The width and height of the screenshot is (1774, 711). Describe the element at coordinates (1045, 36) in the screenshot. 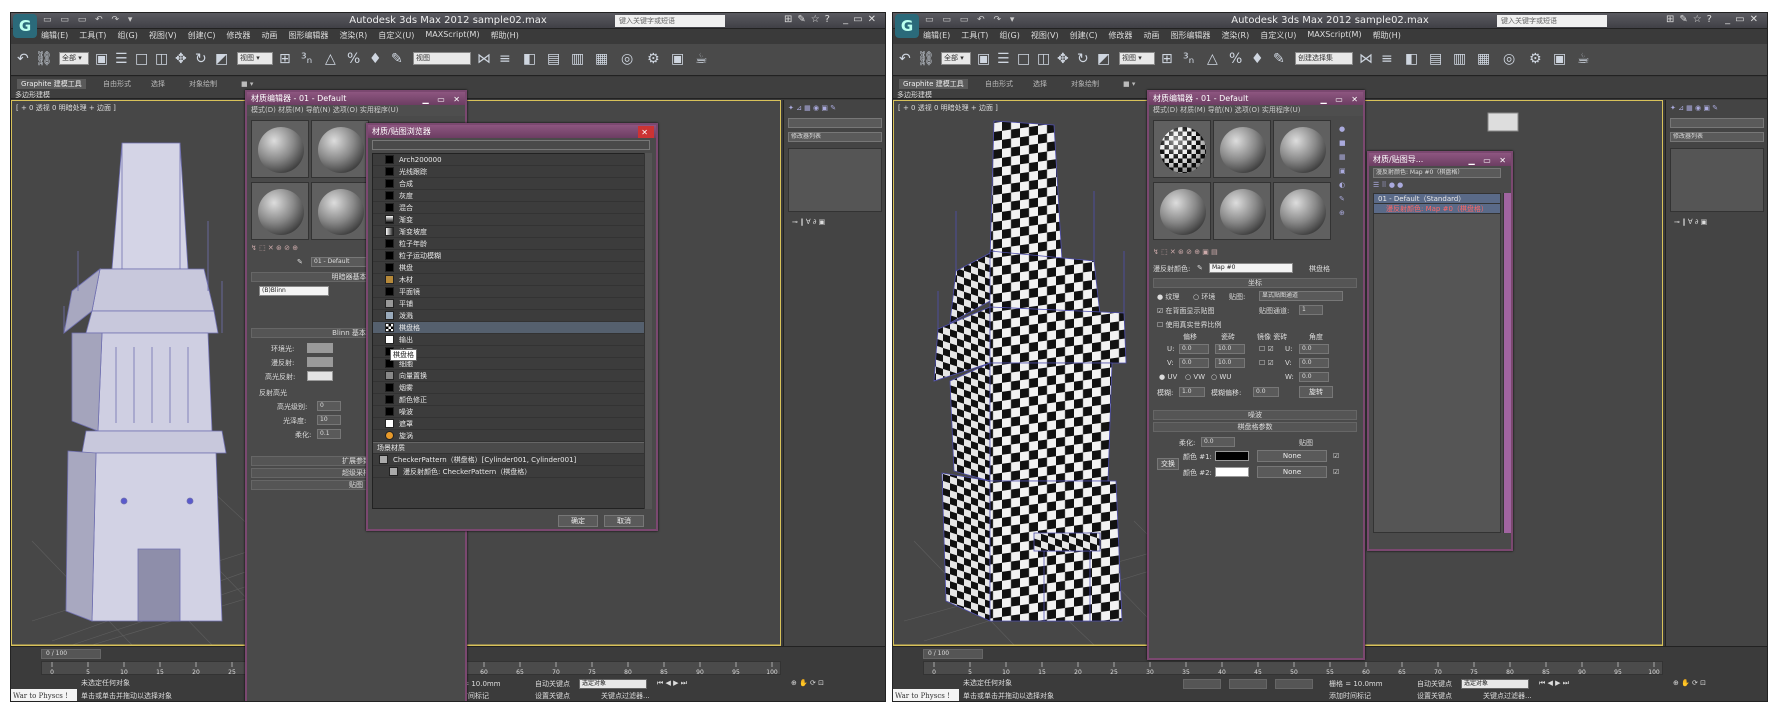

I see `menu-views: 视图(V)` at that location.